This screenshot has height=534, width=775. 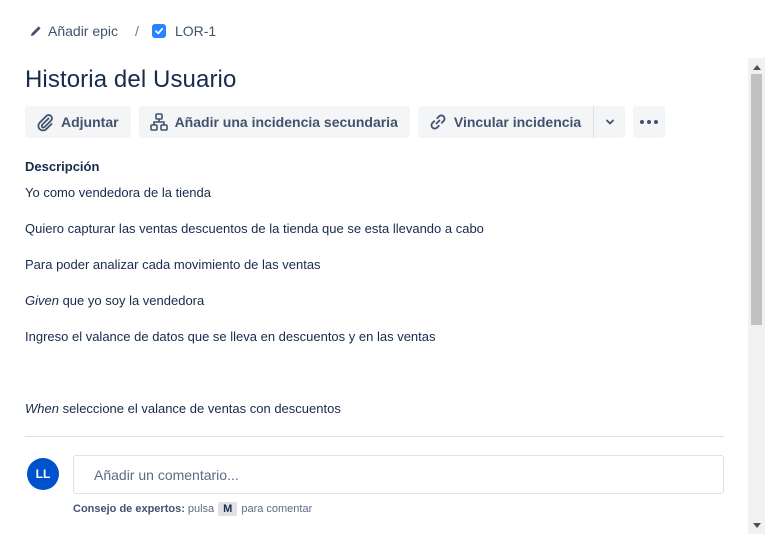 I want to click on scroll-up-arrow, so click(x=756, y=67).